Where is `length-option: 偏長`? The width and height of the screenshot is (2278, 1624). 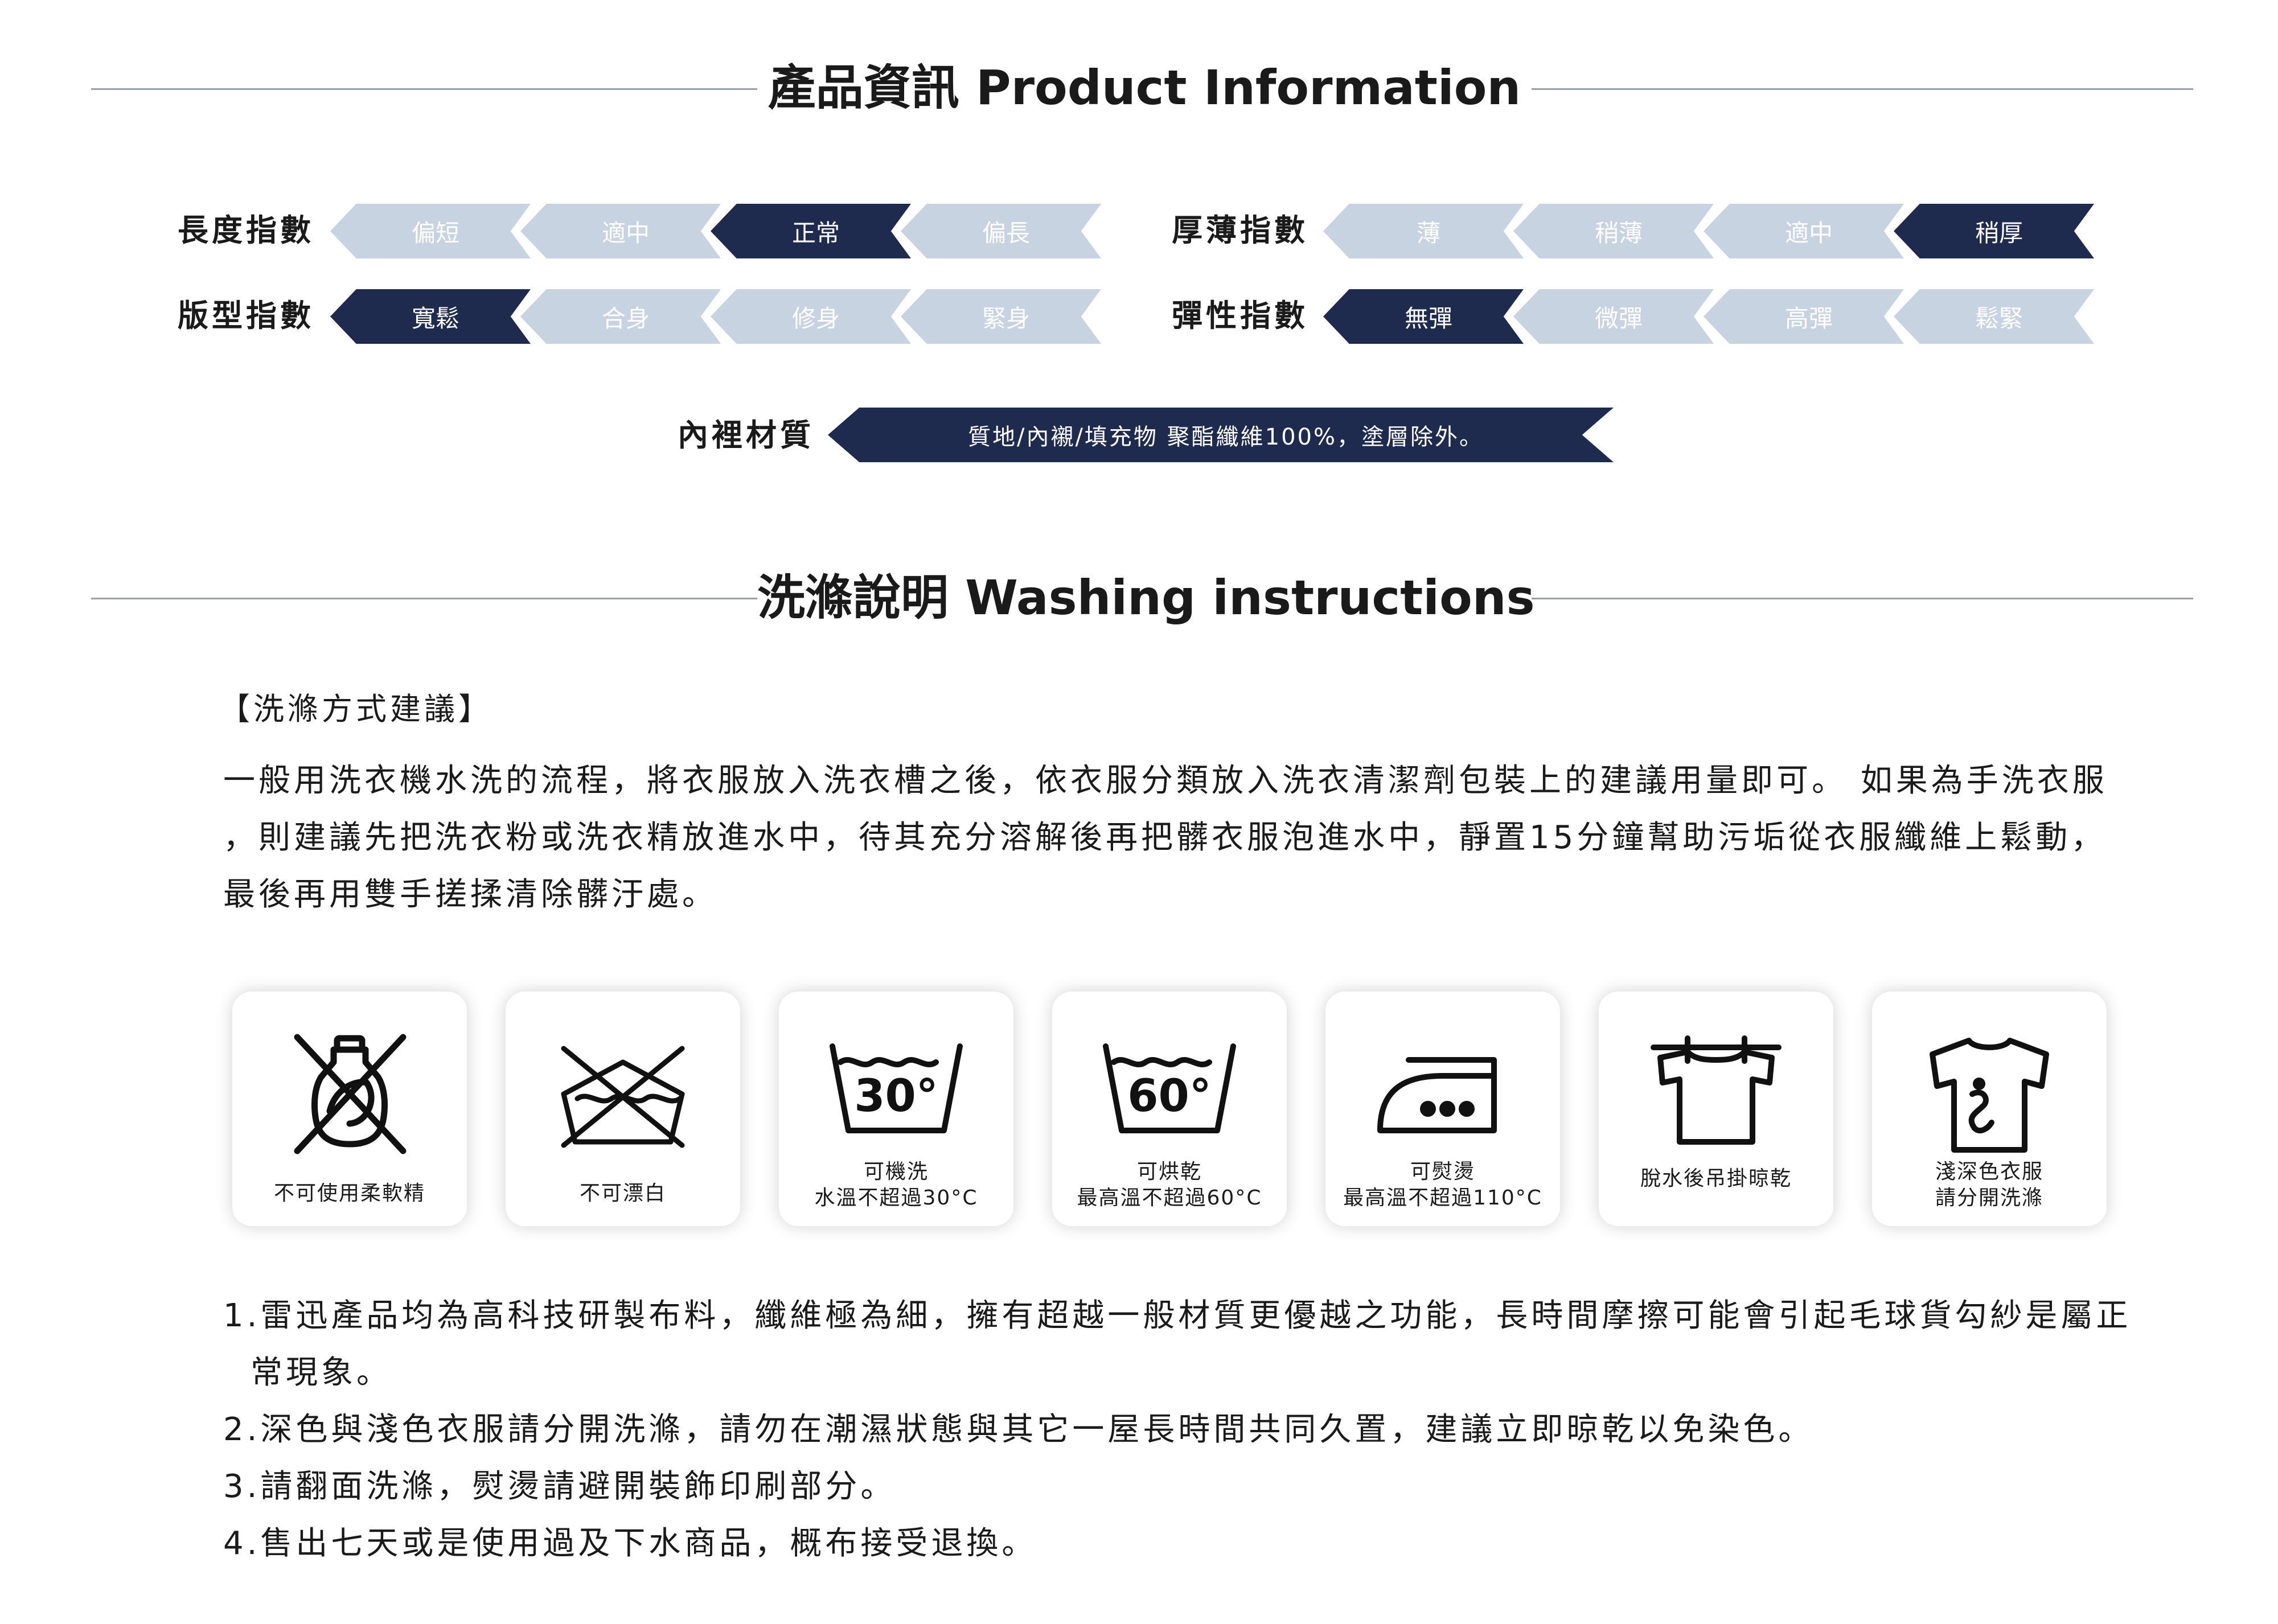 length-option: 偏長 is located at coordinates (1001, 231).